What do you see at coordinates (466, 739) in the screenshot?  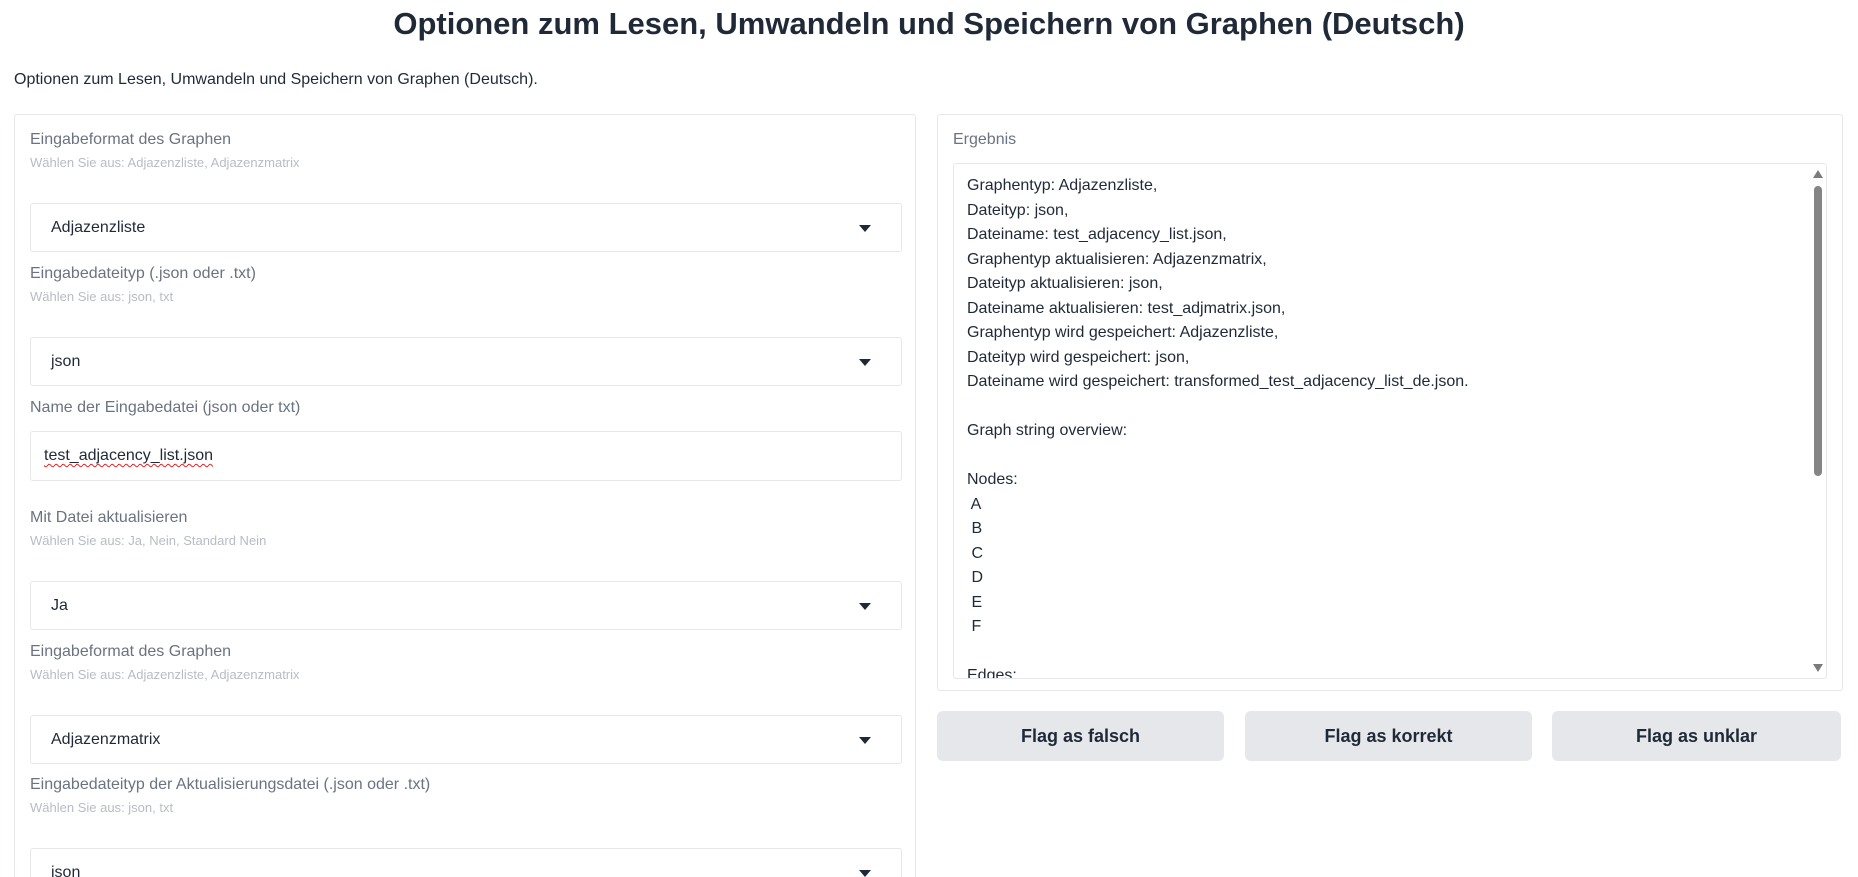 I see `update-graph-format-dropdown: Adjazenzmatrix` at bounding box center [466, 739].